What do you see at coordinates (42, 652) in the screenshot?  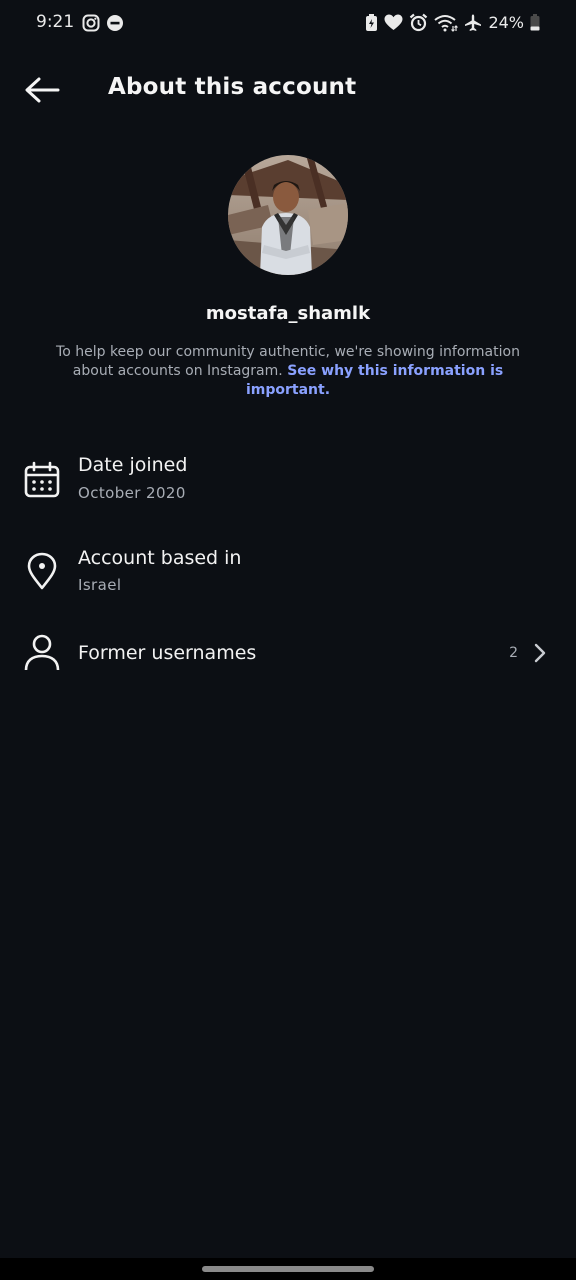 I see `person-icon` at bounding box center [42, 652].